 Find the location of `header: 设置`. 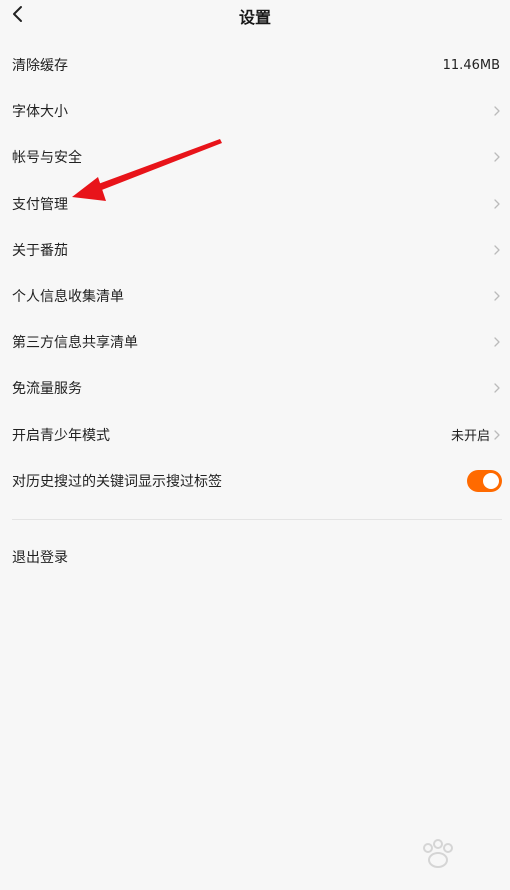

header: 设置 is located at coordinates (255, 15).